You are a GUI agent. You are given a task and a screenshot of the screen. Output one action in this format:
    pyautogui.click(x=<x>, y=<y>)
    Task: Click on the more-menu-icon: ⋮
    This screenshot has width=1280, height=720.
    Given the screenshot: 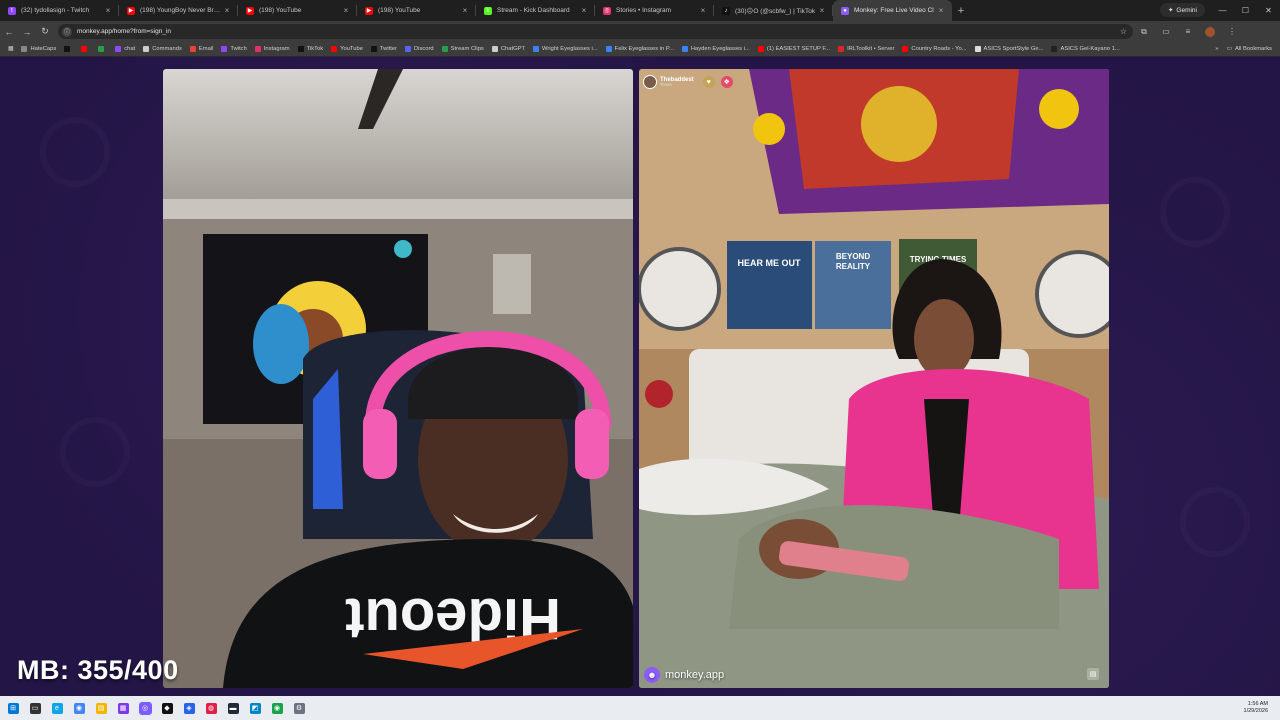 What is the action you would take?
    pyautogui.click(x=1232, y=31)
    